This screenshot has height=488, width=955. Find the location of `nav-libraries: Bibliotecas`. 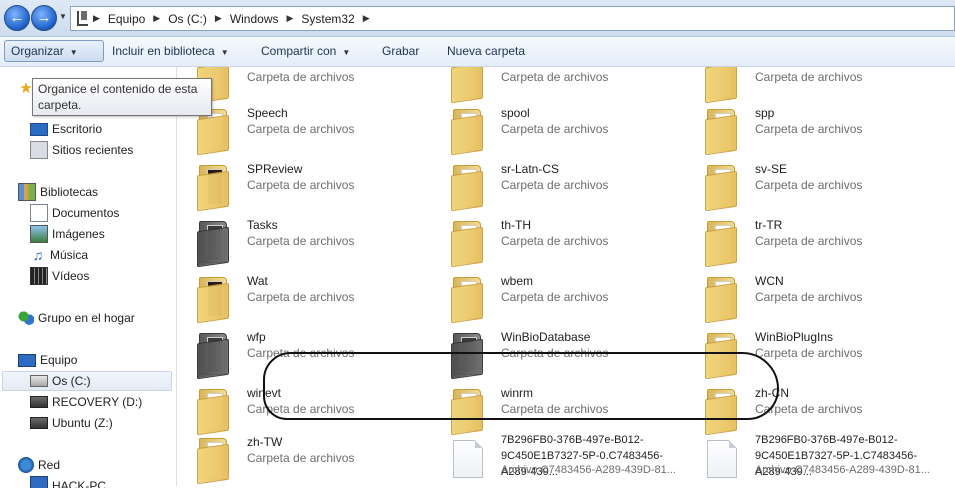

nav-libraries: Bibliotecas is located at coordinates (58, 192).